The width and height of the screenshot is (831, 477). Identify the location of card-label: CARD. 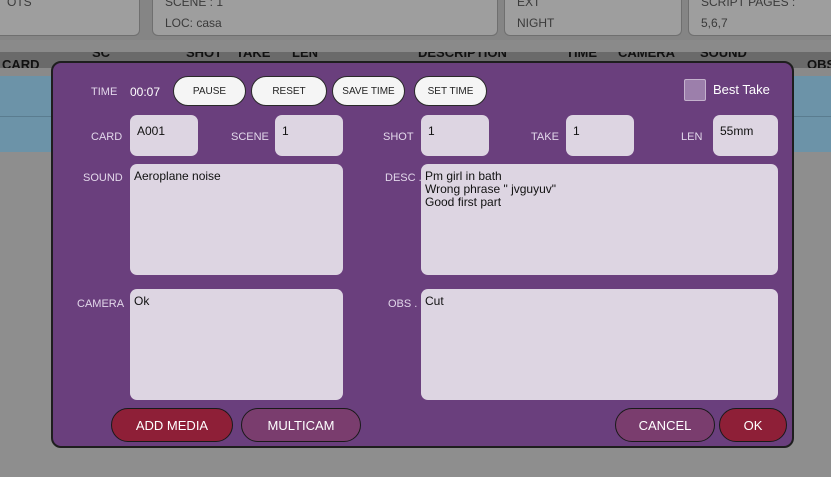
(107, 137).